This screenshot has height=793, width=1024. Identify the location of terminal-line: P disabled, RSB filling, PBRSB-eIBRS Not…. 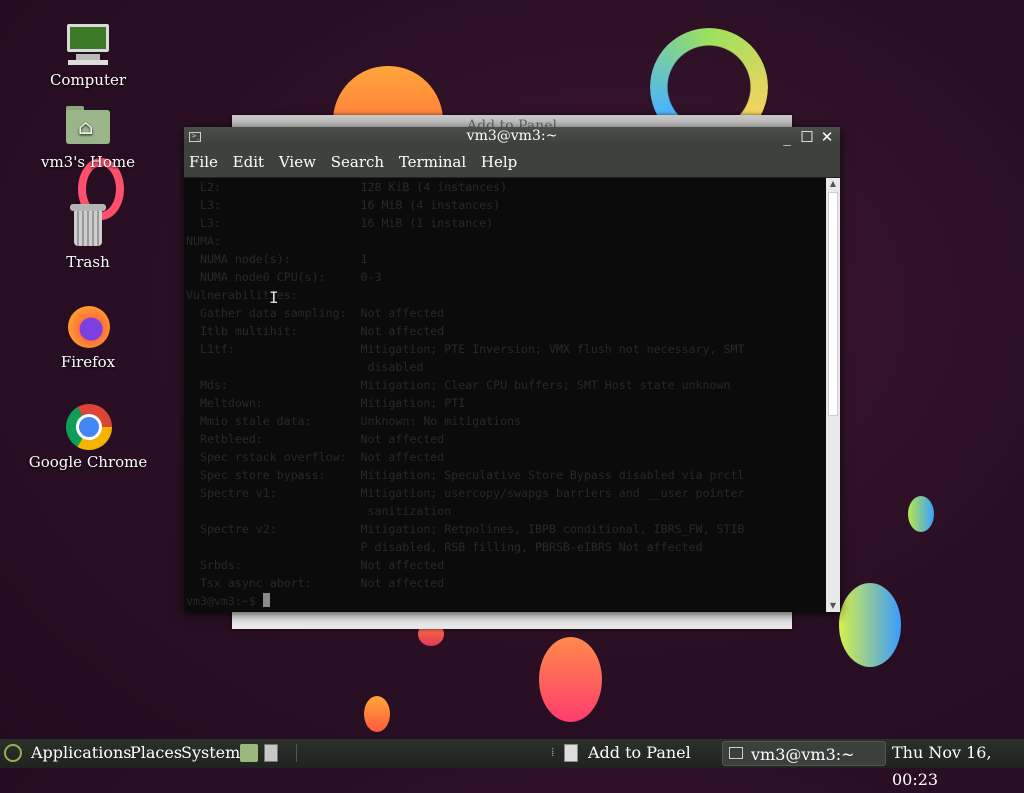
(531, 547).